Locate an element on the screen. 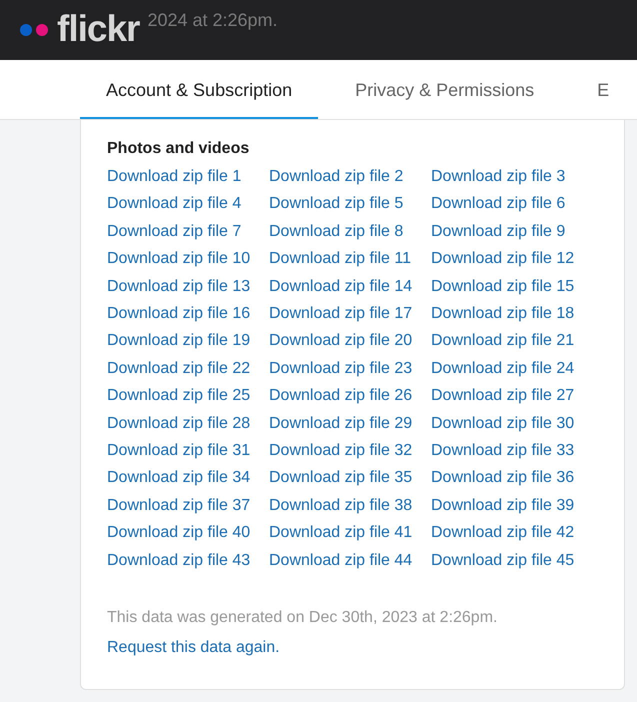 The height and width of the screenshot is (702, 637). download-link: Download zip file 4 is located at coordinates (174, 204).